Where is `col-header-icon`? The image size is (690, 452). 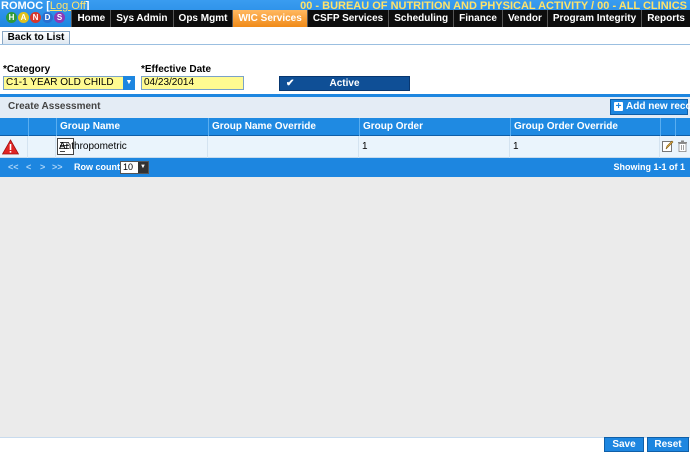
col-header-icon is located at coordinates (42, 127).